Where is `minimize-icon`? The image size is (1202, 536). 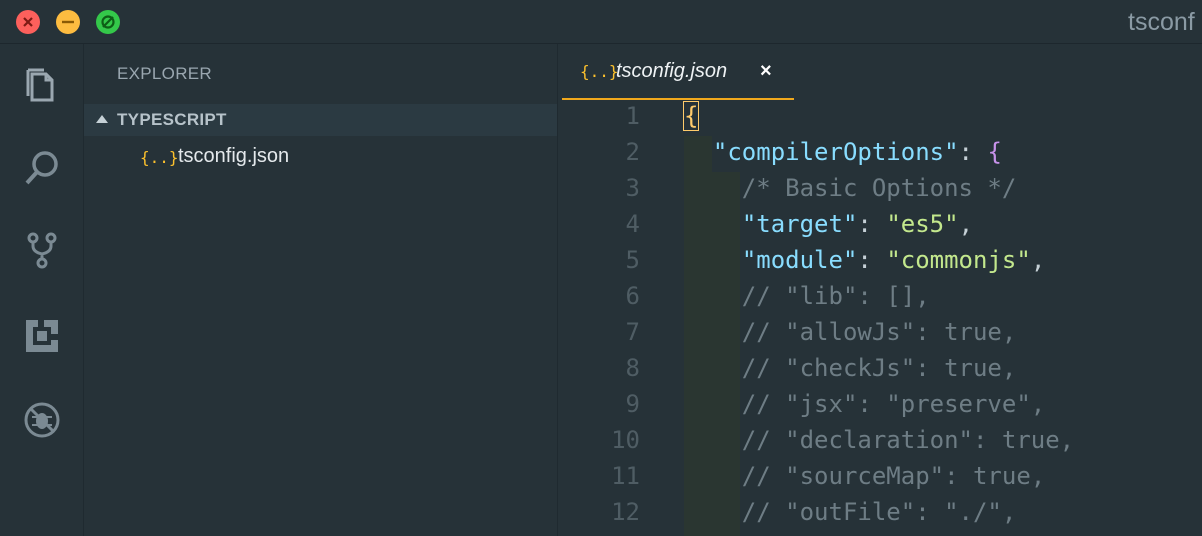 minimize-icon is located at coordinates (68, 22).